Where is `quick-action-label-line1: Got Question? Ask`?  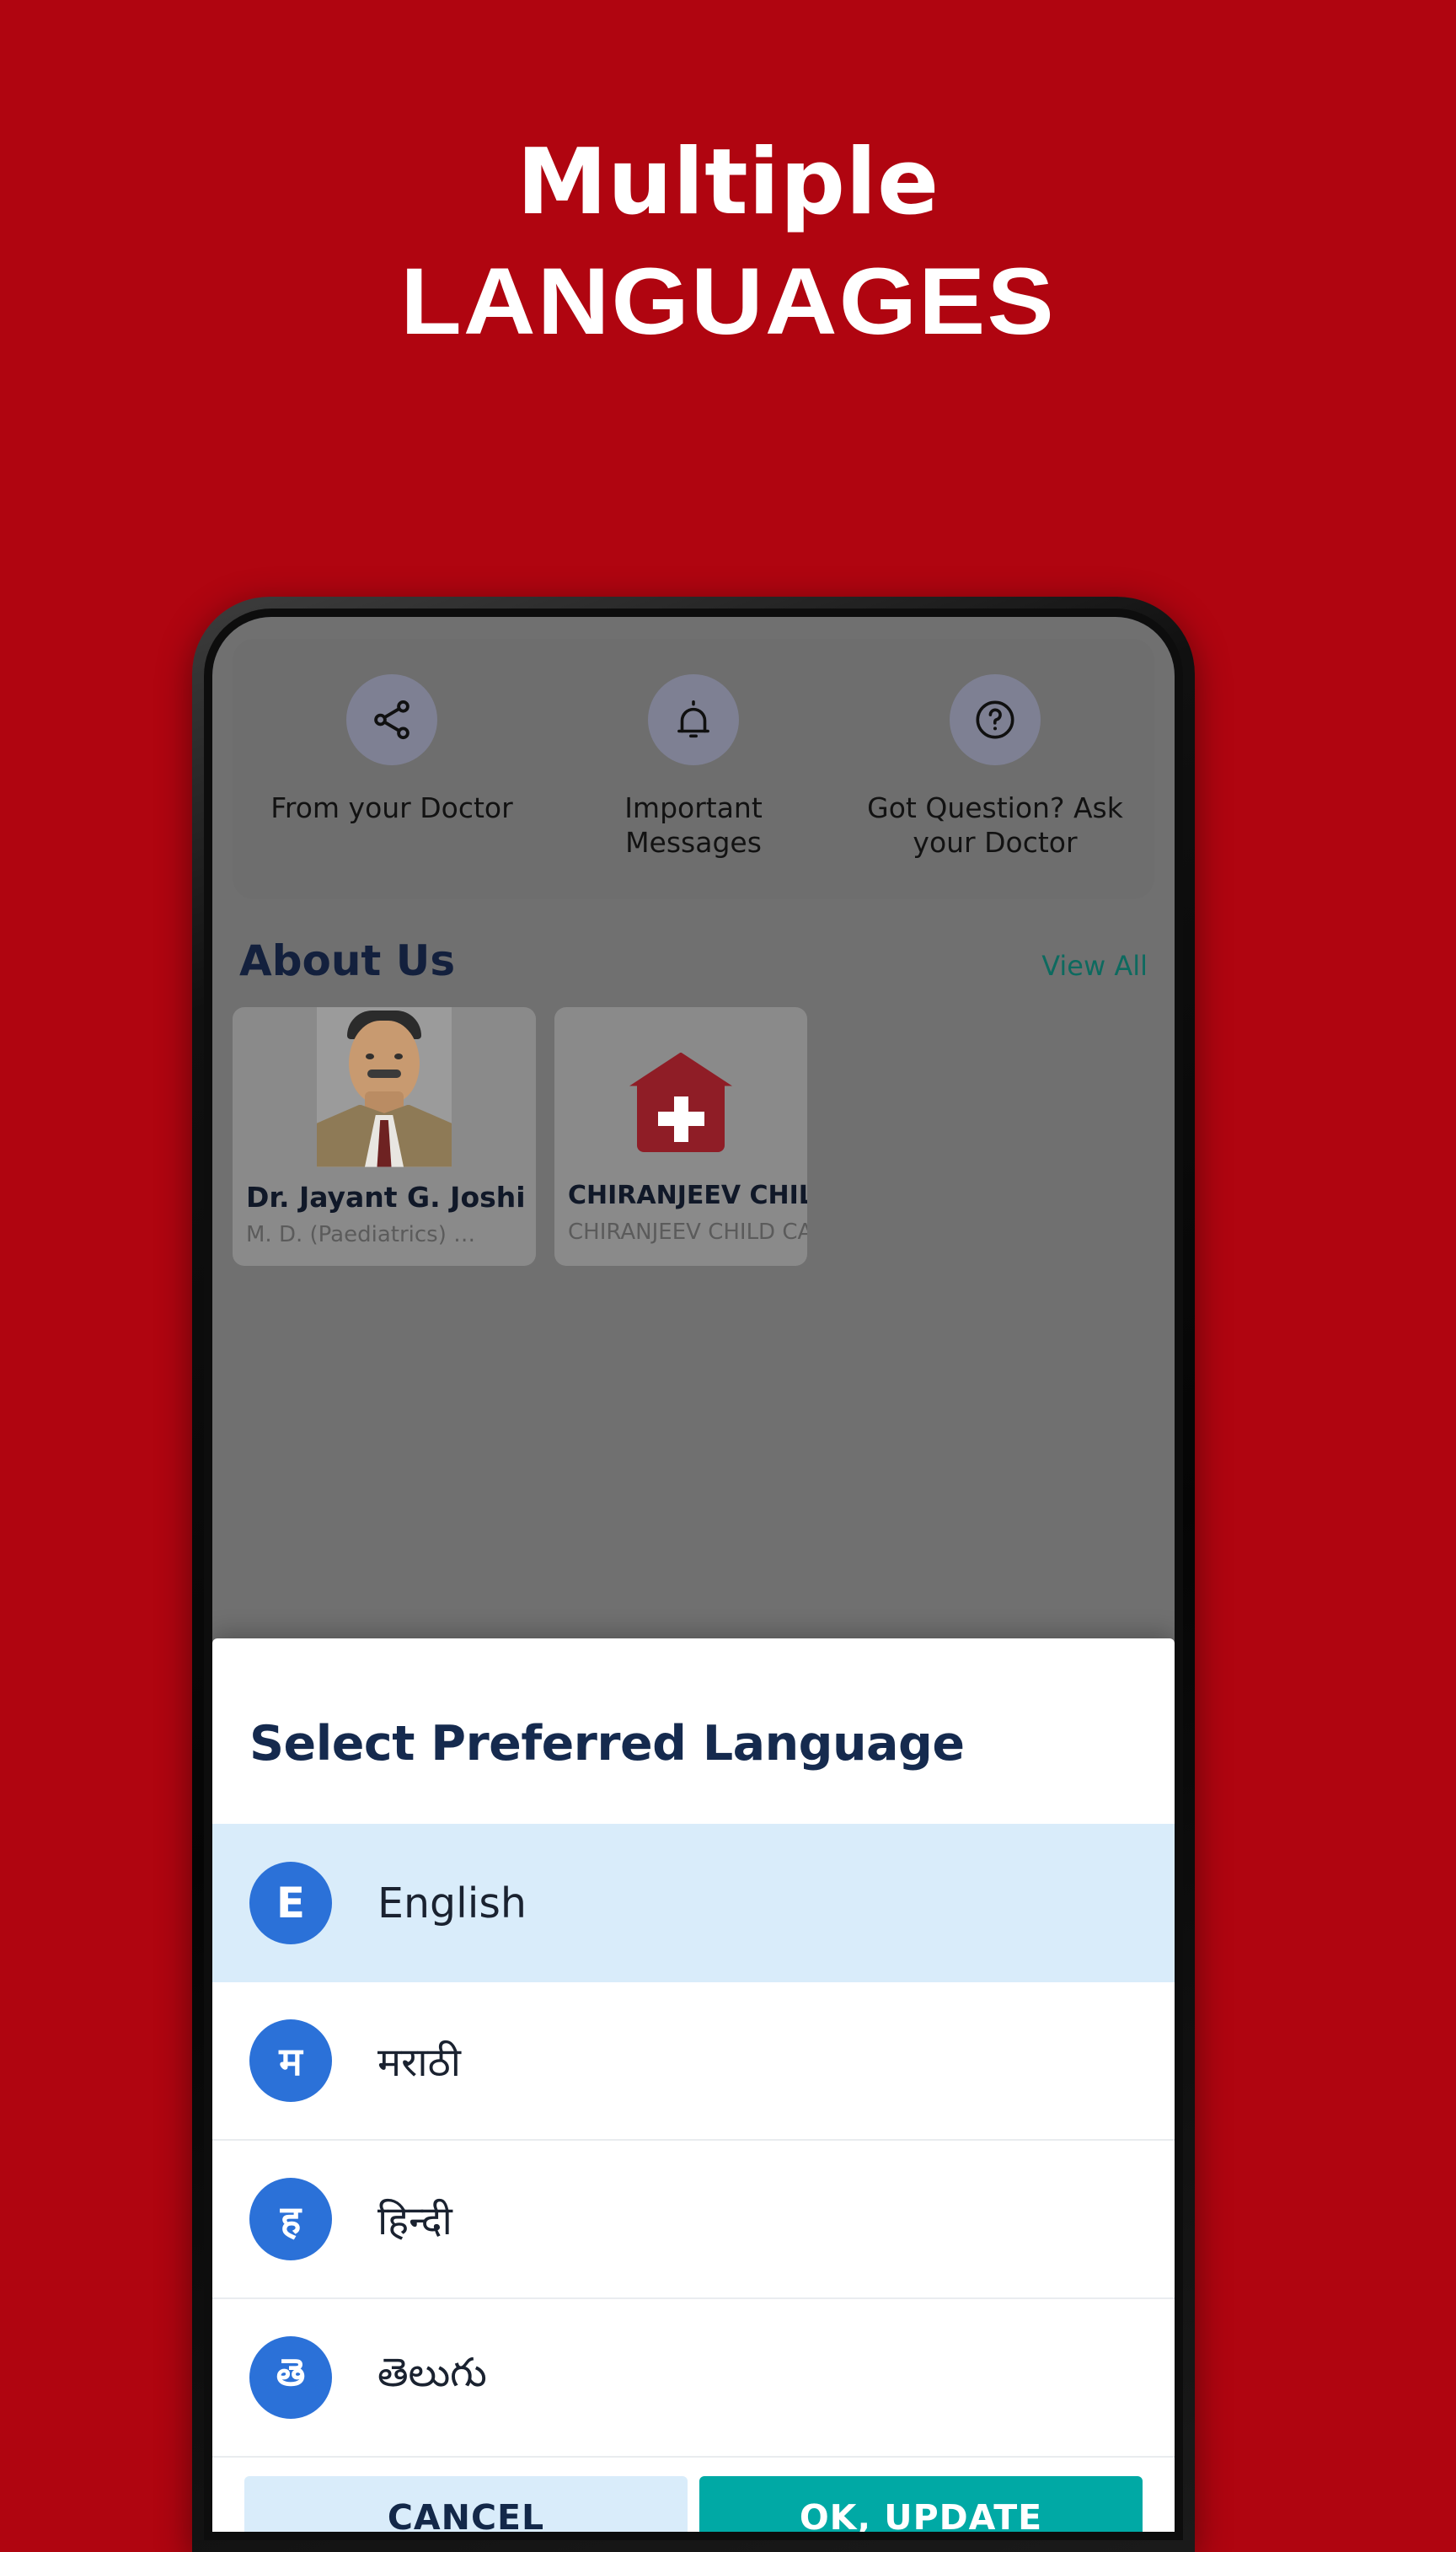 quick-action-label-line1: Got Question? Ask is located at coordinates (995, 807).